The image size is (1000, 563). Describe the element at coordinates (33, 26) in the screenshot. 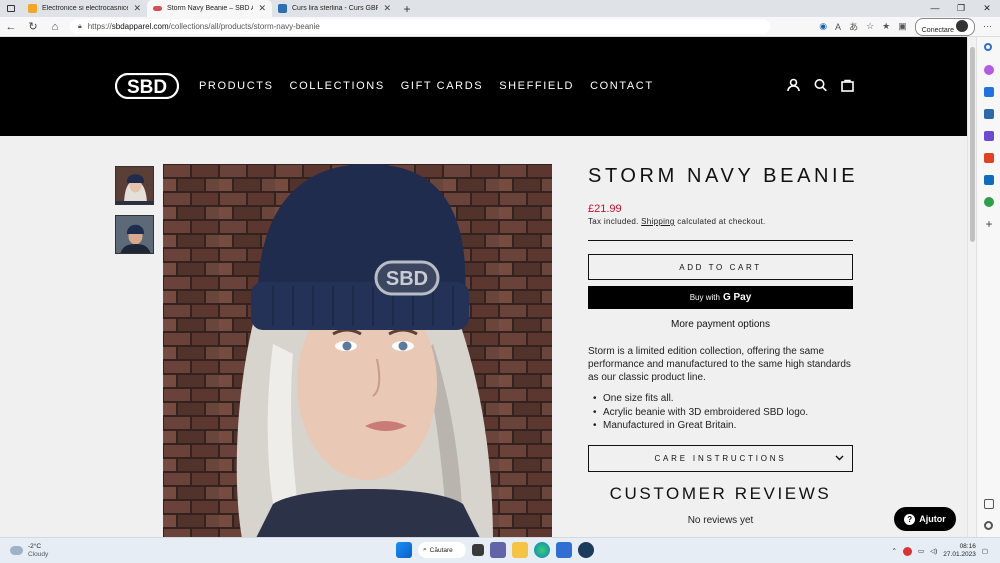

I see `refresh-button: ↻` at that location.